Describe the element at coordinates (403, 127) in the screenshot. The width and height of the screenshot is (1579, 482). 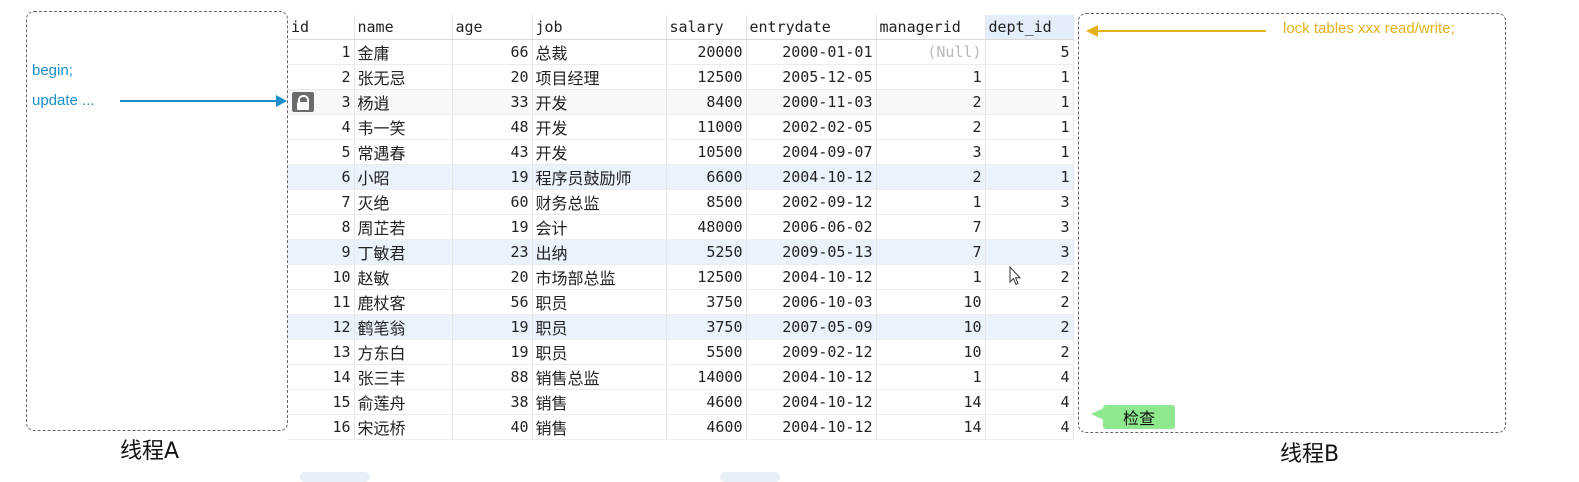
I see `cell-name: 韦一笑` at that location.